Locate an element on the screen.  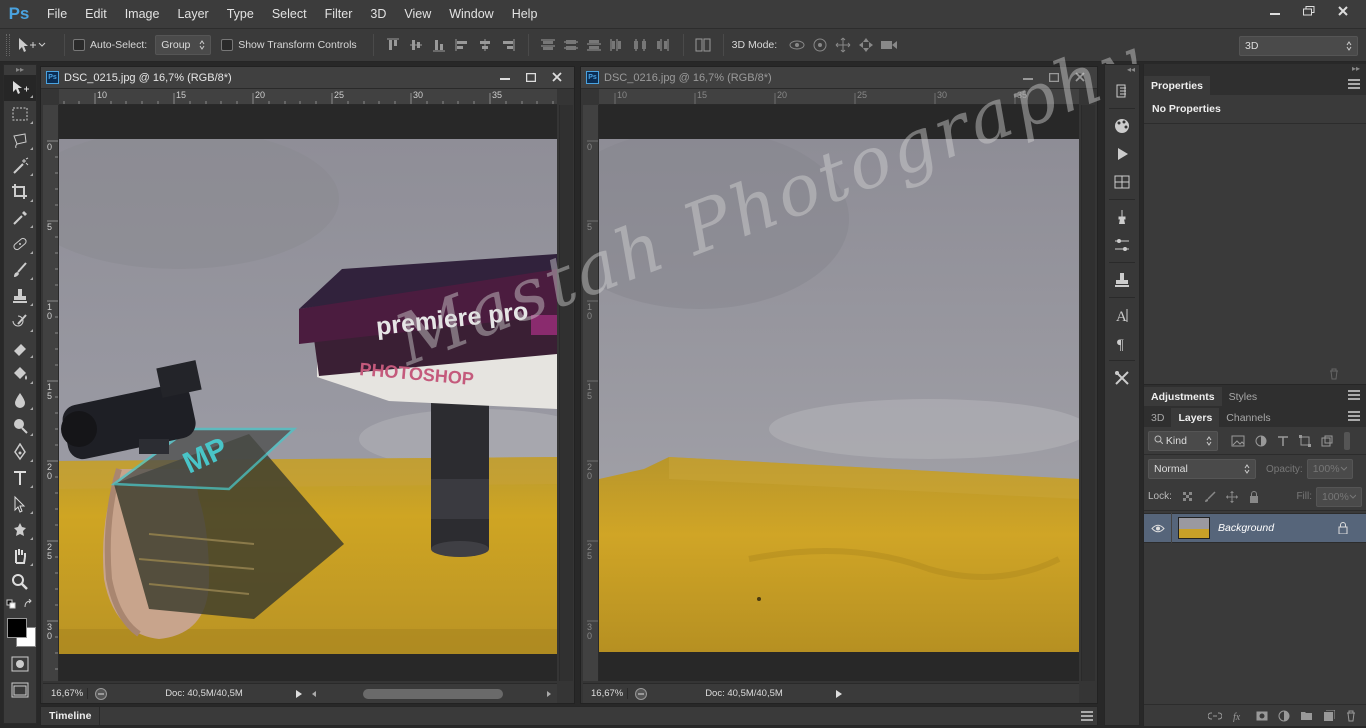
layer-mask-icon is located at coordinates (1262, 716).